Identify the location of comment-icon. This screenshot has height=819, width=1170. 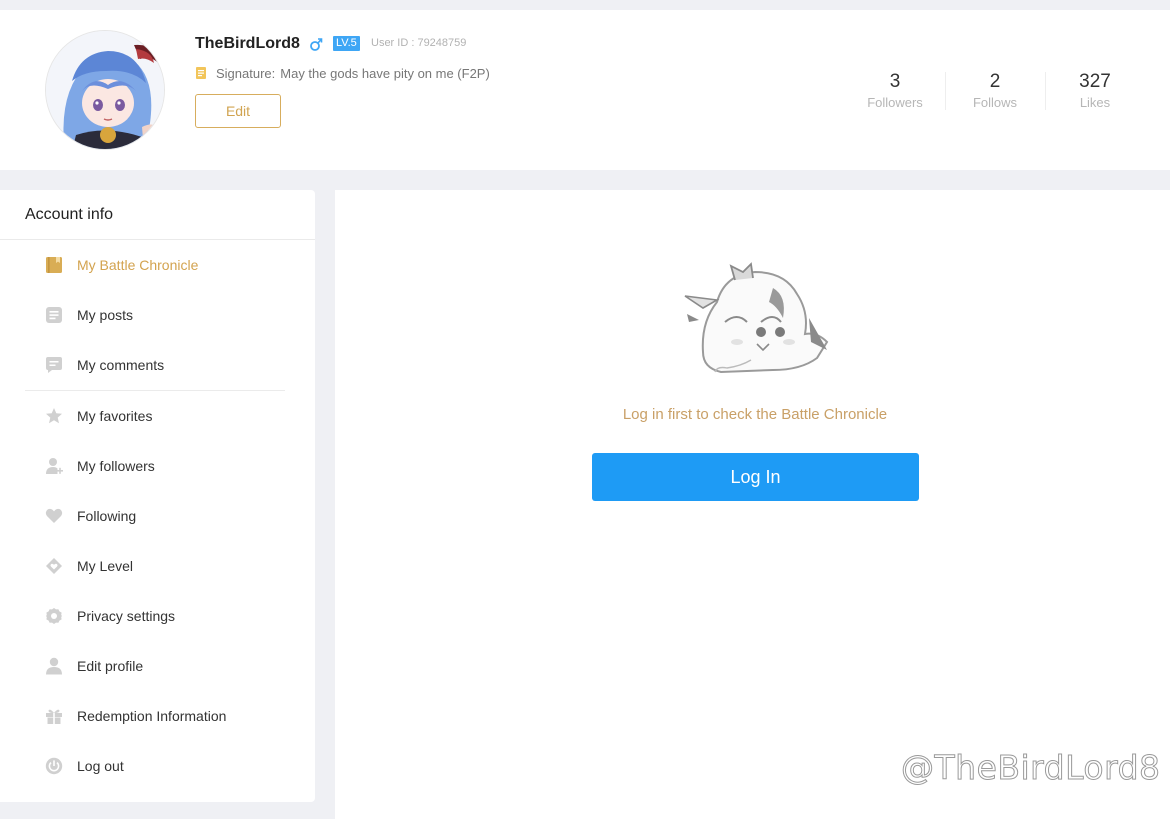
(53, 365).